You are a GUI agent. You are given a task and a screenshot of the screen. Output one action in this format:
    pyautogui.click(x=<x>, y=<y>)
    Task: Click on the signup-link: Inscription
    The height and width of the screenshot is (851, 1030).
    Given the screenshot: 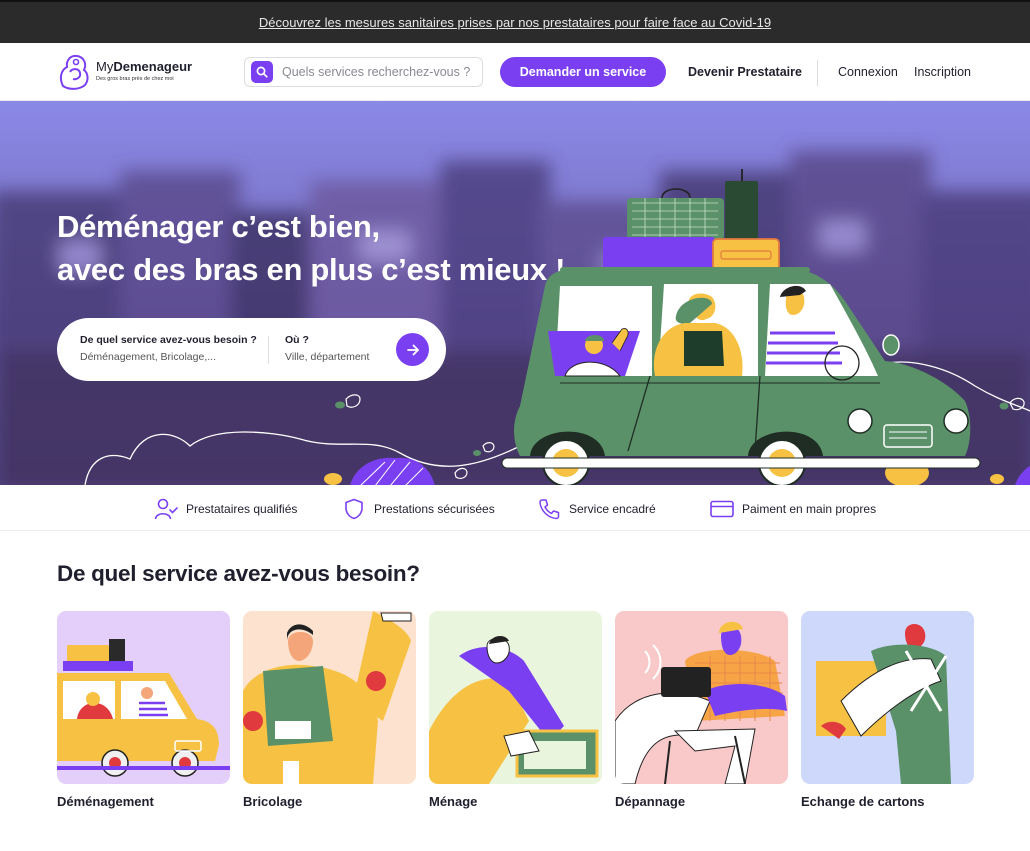 What is the action you would take?
    pyautogui.click(x=942, y=72)
    